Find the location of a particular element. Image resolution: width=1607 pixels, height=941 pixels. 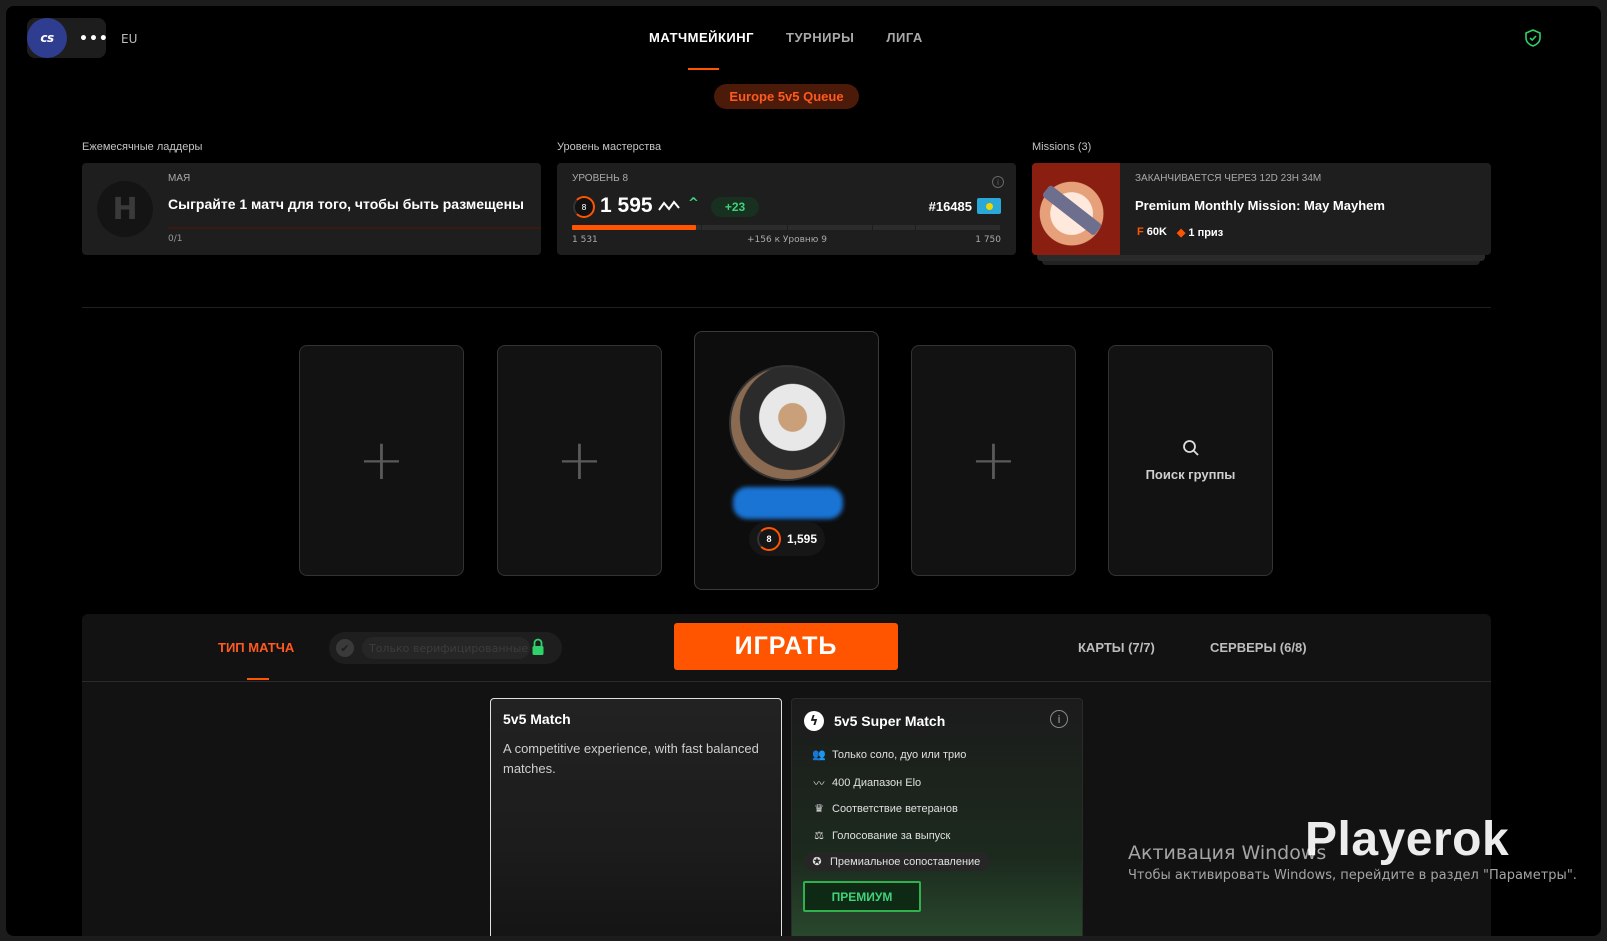

missions-section-title: Missions (3) is located at coordinates (1062, 147).